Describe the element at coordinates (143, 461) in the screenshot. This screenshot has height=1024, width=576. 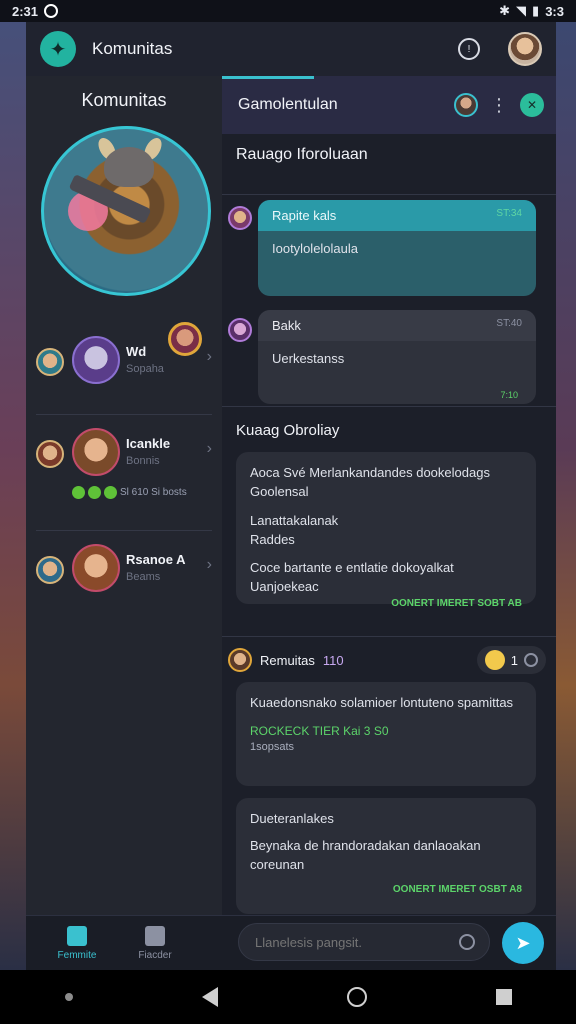
I see `friend-status: Bonnis` at that location.